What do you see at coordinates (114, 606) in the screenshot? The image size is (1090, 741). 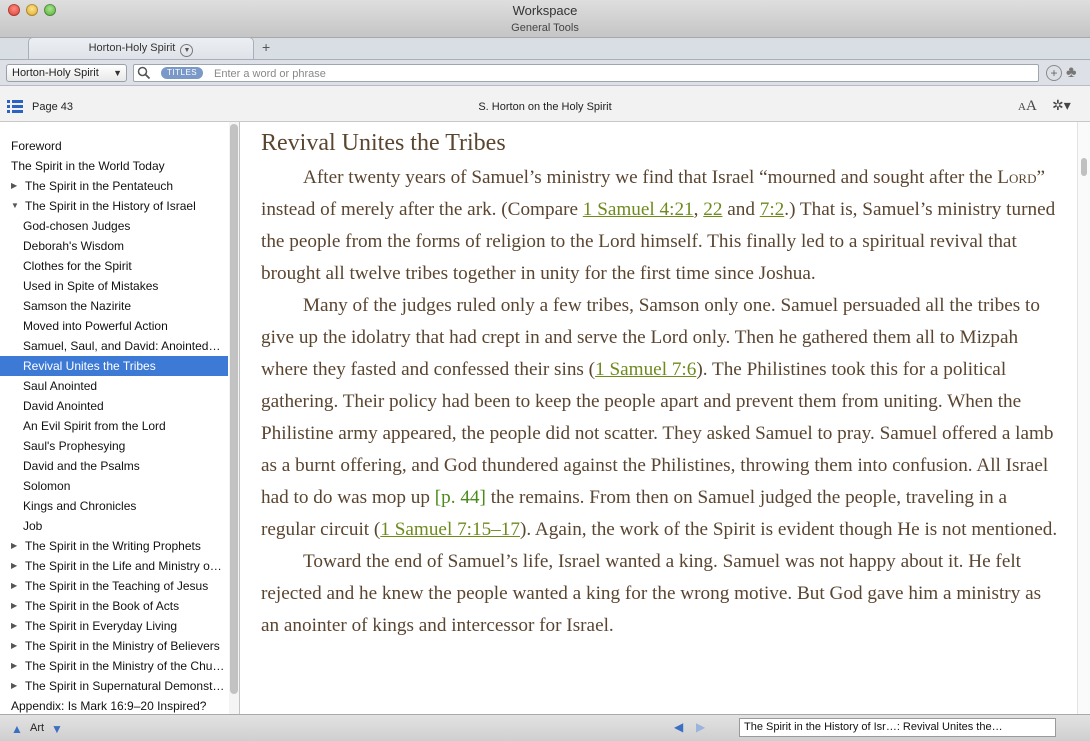 I see `toc-item: ▶ The Spirit in the Book of Acts` at bounding box center [114, 606].